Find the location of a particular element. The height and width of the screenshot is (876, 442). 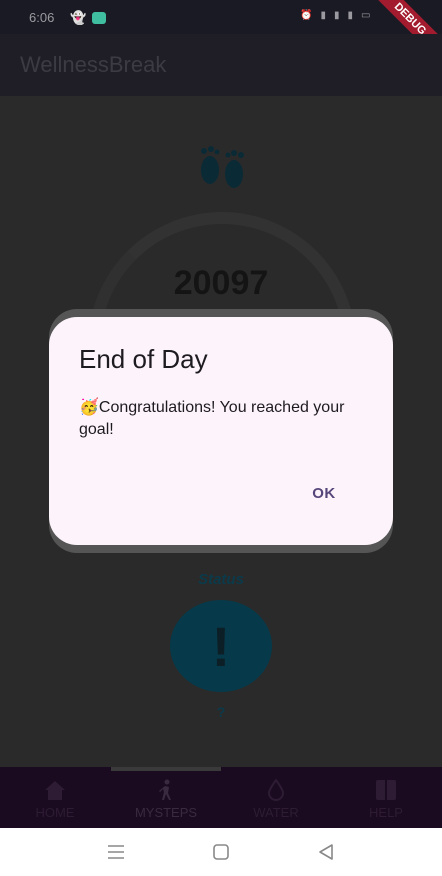

nav-item-home: HOME is located at coordinates (55, 797).